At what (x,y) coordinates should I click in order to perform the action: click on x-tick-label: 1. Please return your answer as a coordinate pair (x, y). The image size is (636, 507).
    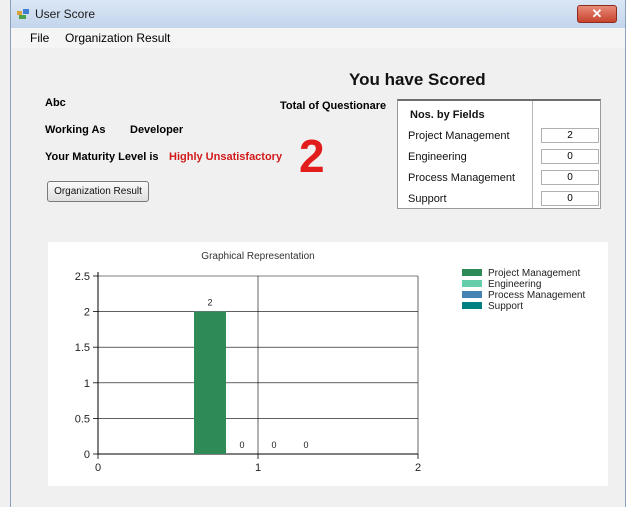
    Looking at the image, I should click on (258, 468).